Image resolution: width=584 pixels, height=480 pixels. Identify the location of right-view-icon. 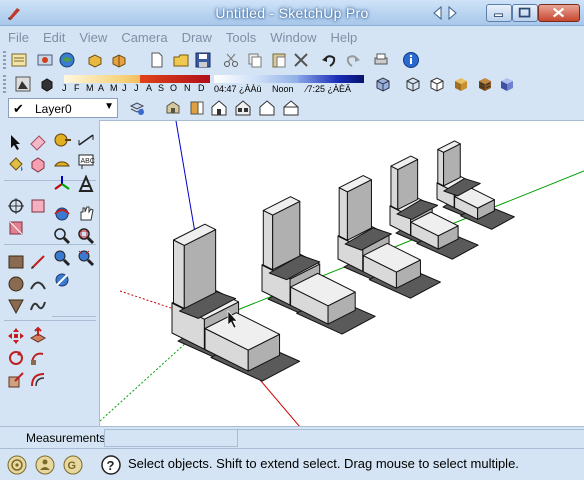
(243, 108).